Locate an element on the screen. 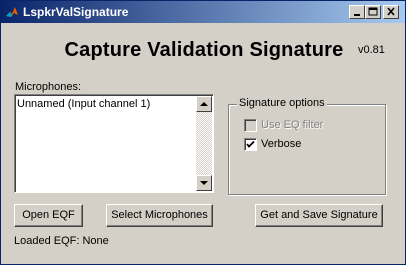  microphones-label: Microphones: is located at coordinates (48, 87).